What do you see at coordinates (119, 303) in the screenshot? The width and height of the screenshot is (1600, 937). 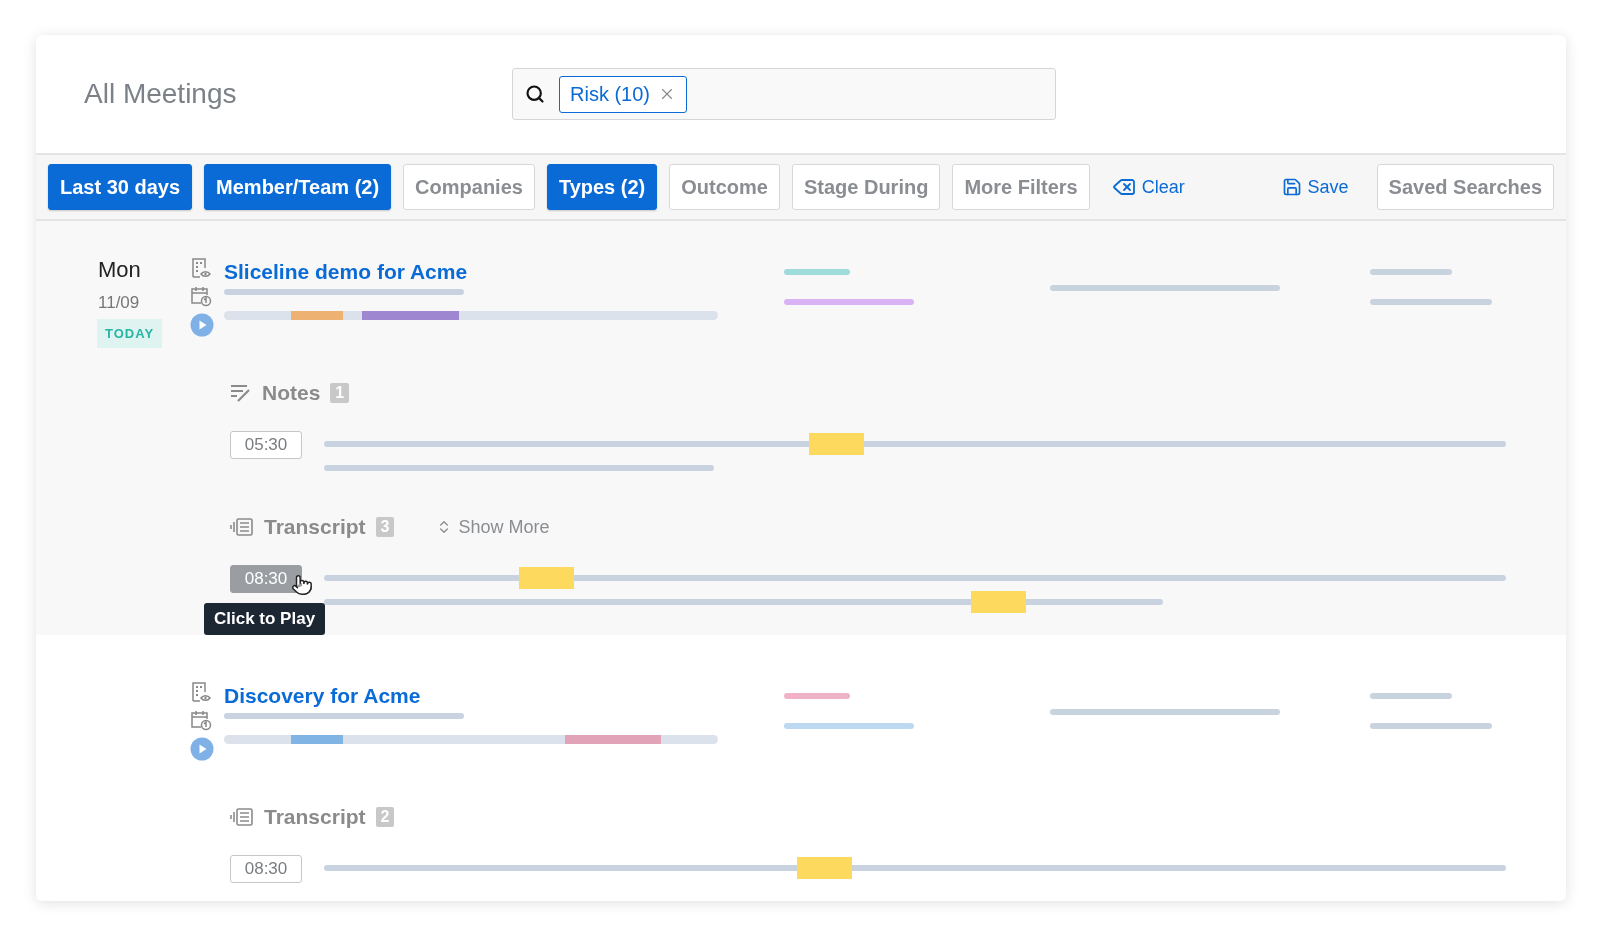 I see `meeting-date: 11/09` at bounding box center [119, 303].